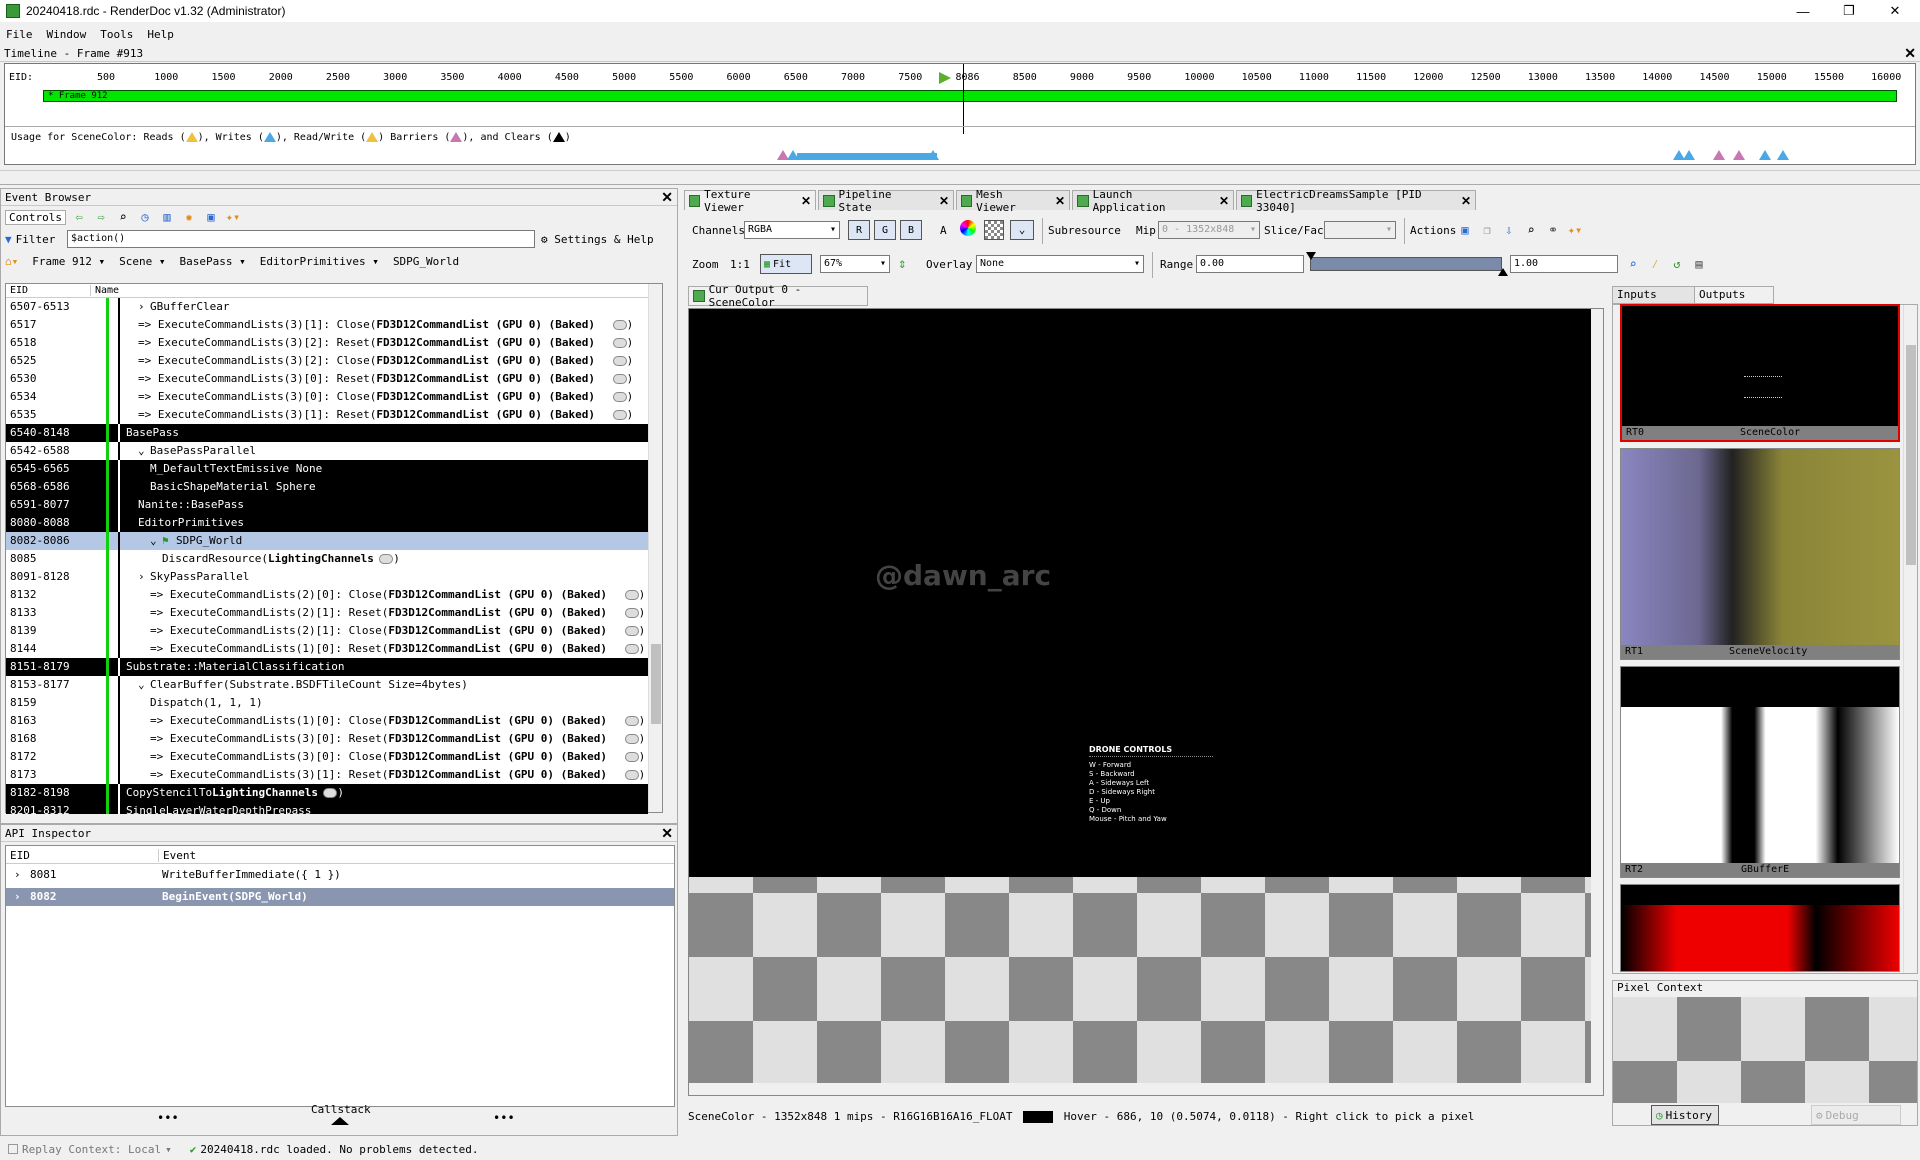  I want to click on slice-select: ▾, so click(1360, 230).